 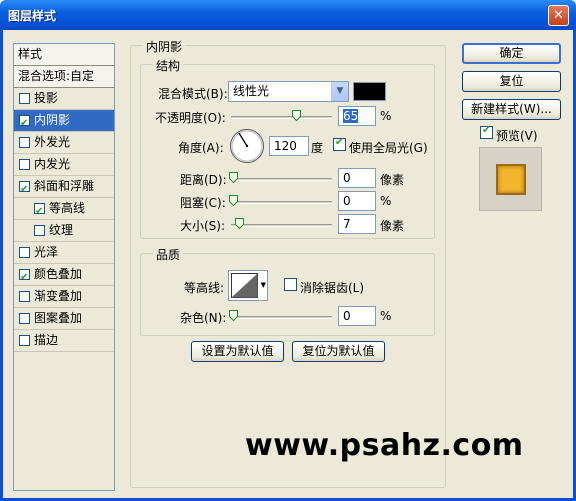 I want to click on style-list-item: 内发光, so click(x=64, y=165).